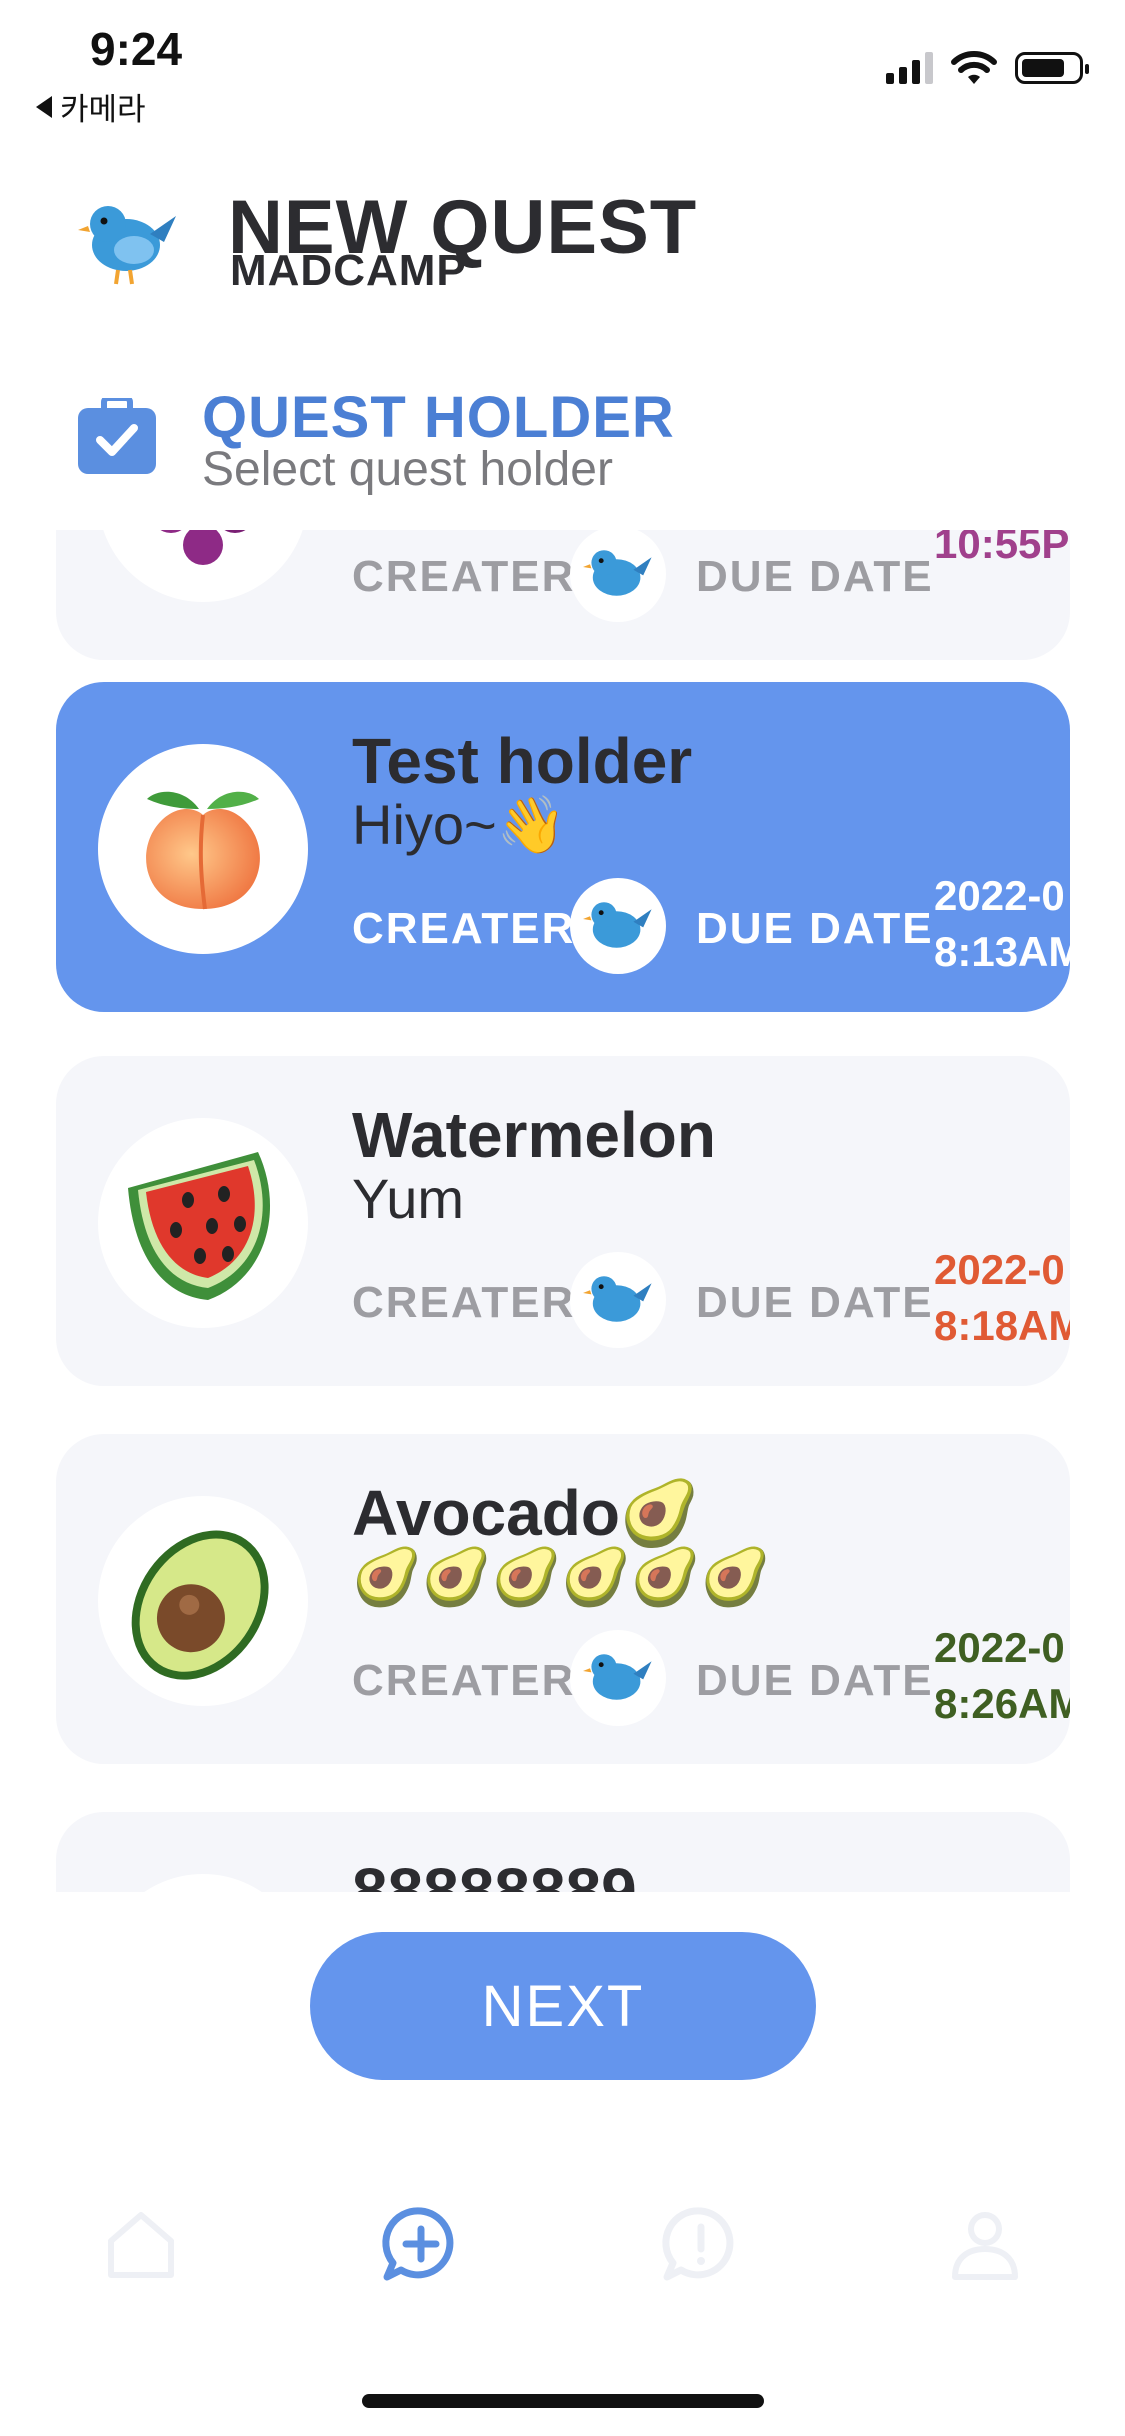 This screenshot has width=1125, height=2436. What do you see at coordinates (522, 761) in the screenshot?
I see `holder-title: Test holder` at bounding box center [522, 761].